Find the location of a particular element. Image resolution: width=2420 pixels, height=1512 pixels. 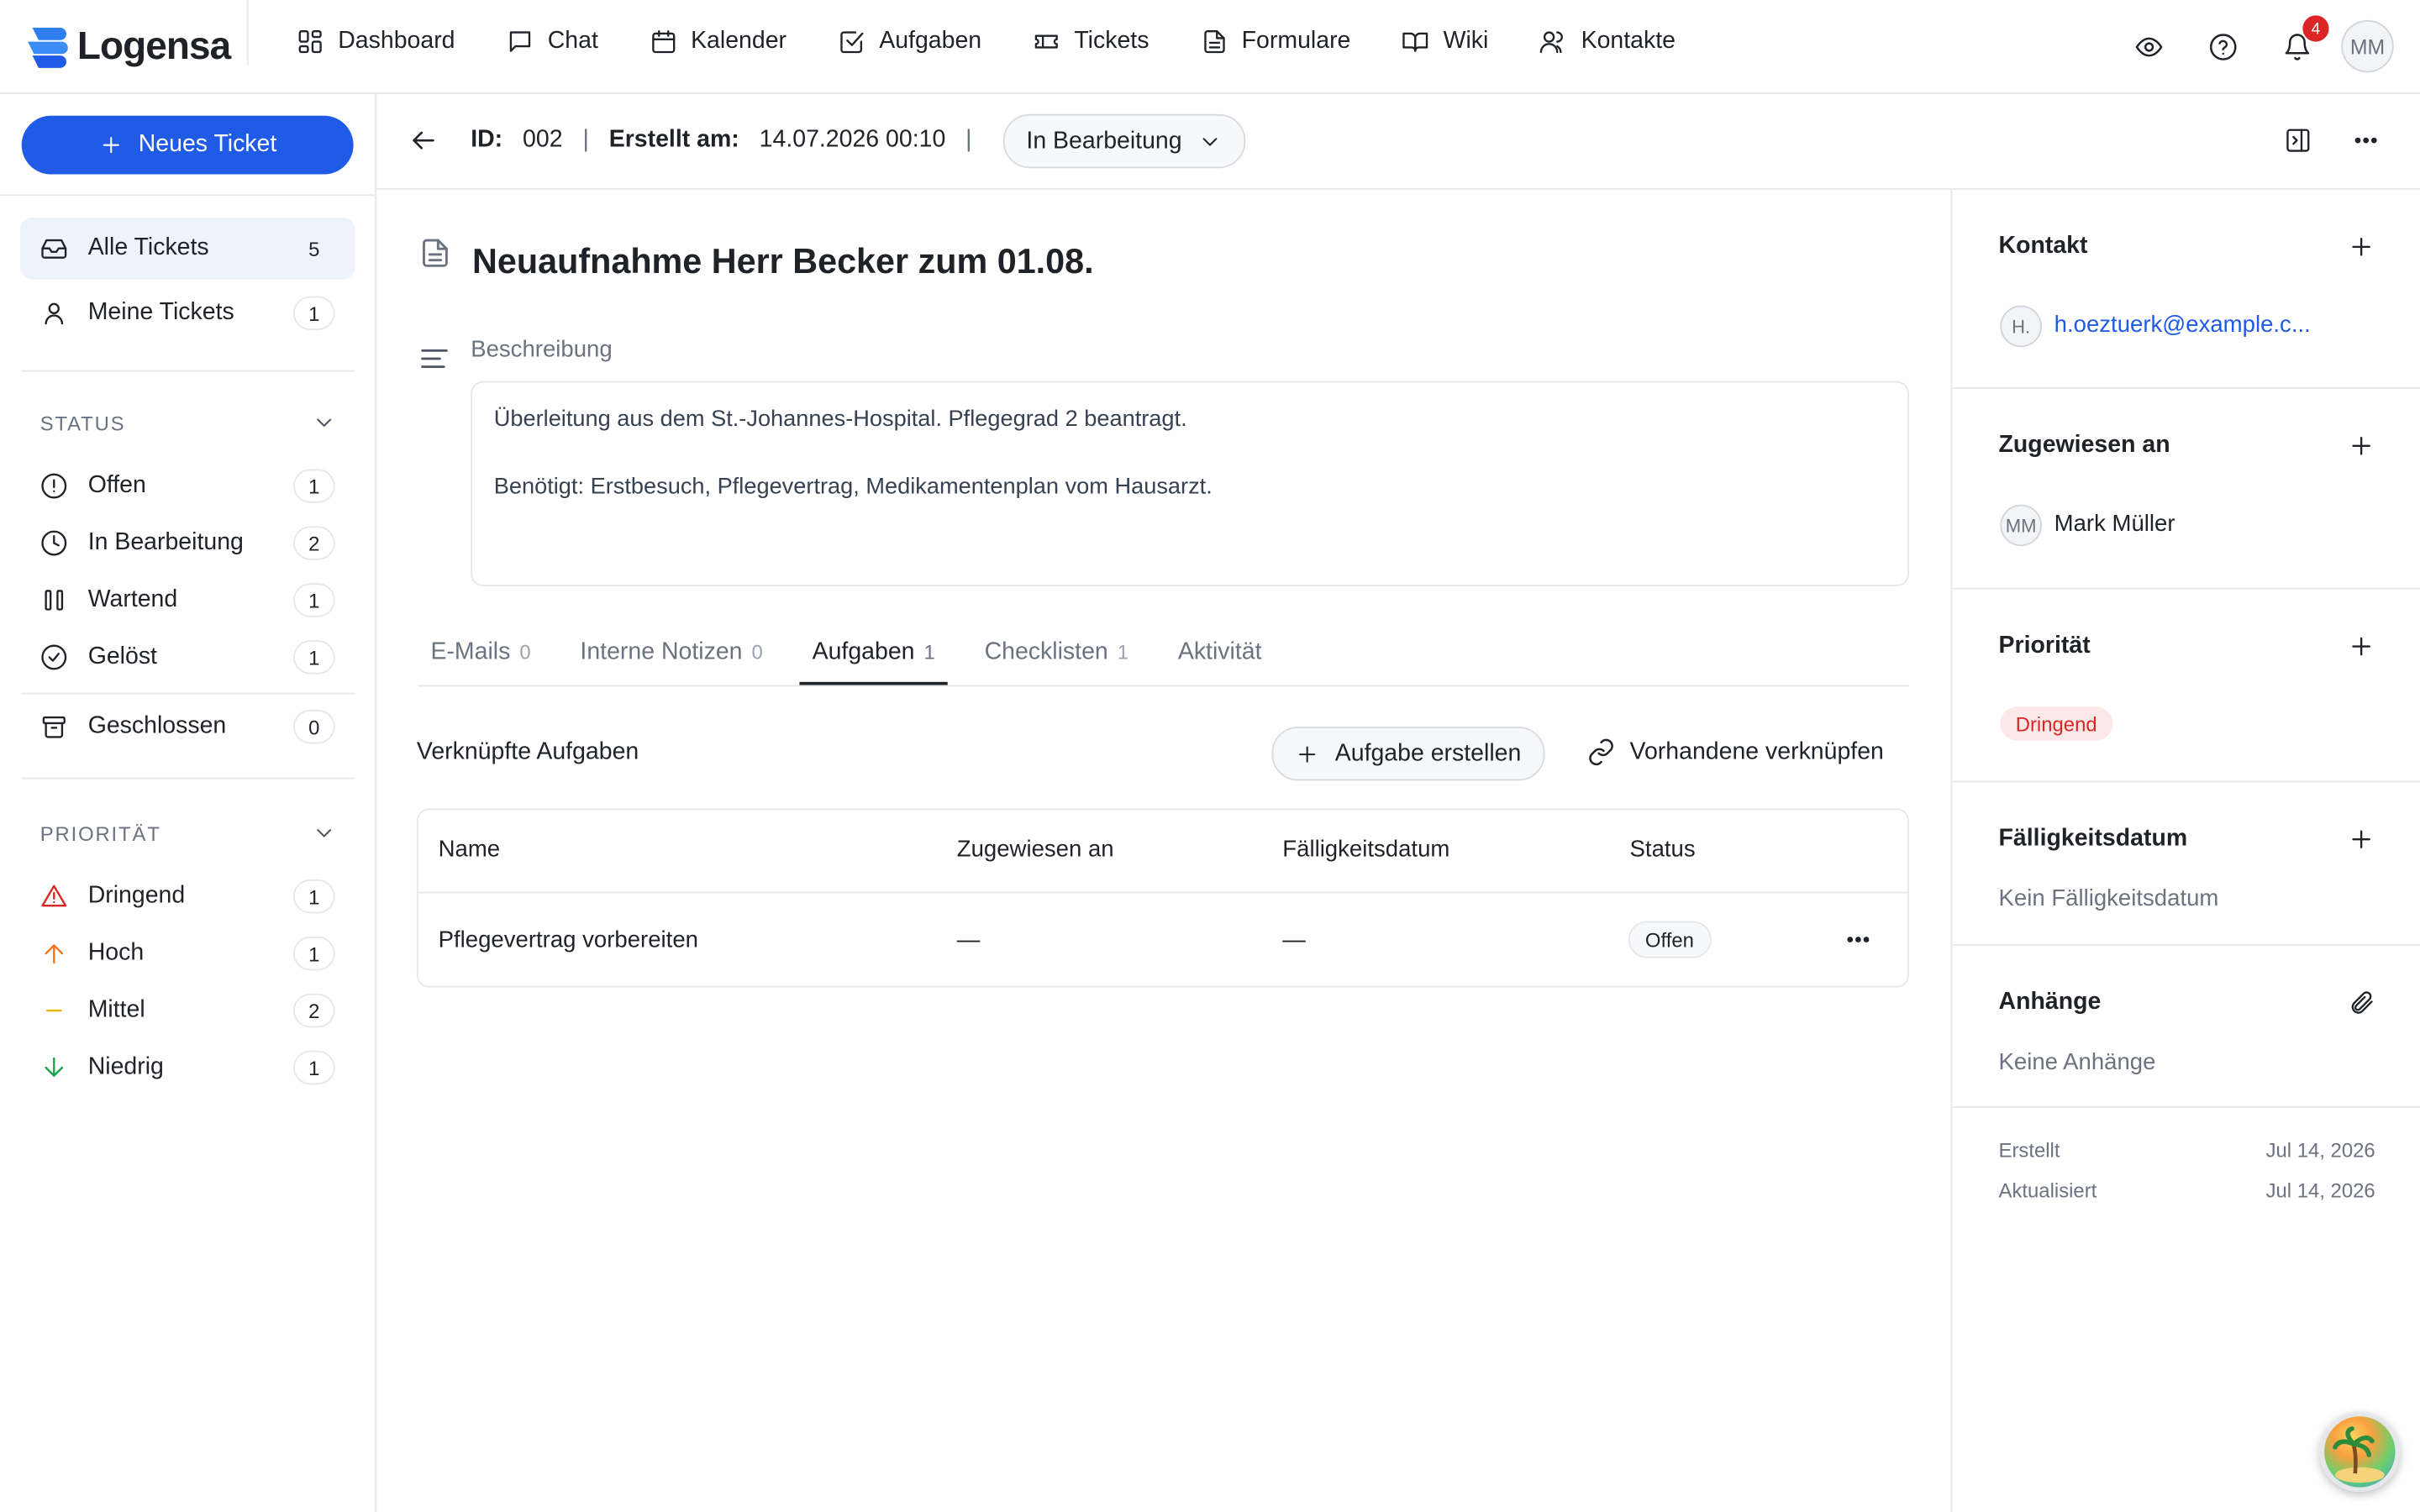

tab-internal-notes: Interne Notizen 0 is located at coordinates (672, 659).